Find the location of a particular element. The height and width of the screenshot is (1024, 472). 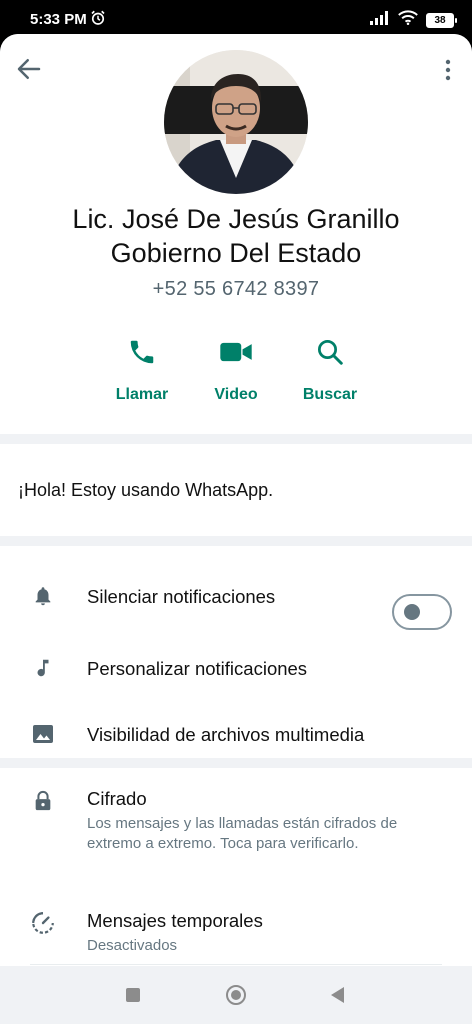

signal-icon is located at coordinates (380, 20).